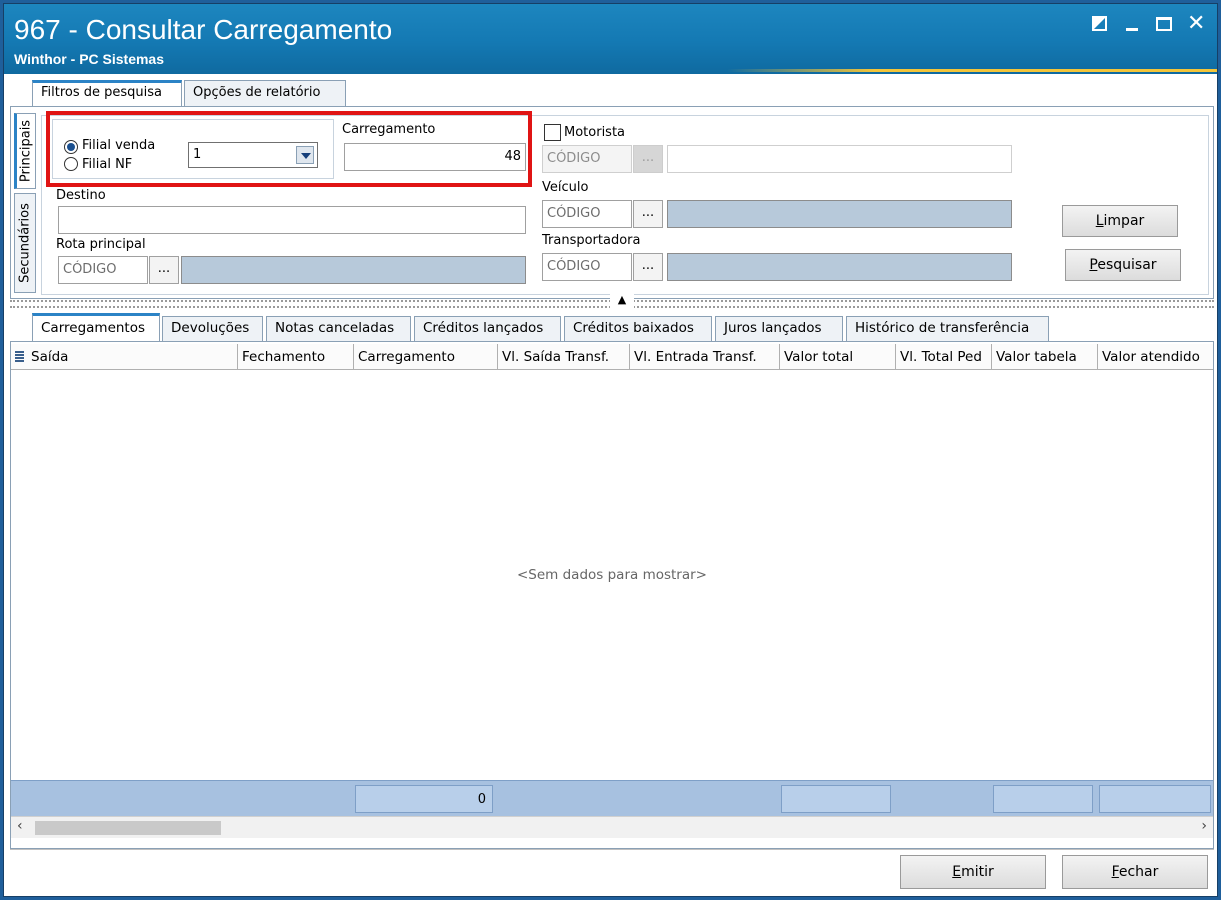 This screenshot has height=900, width=1221. Describe the element at coordinates (957, 872) in the screenshot. I see `emitir-mnemonic: E` at that location.